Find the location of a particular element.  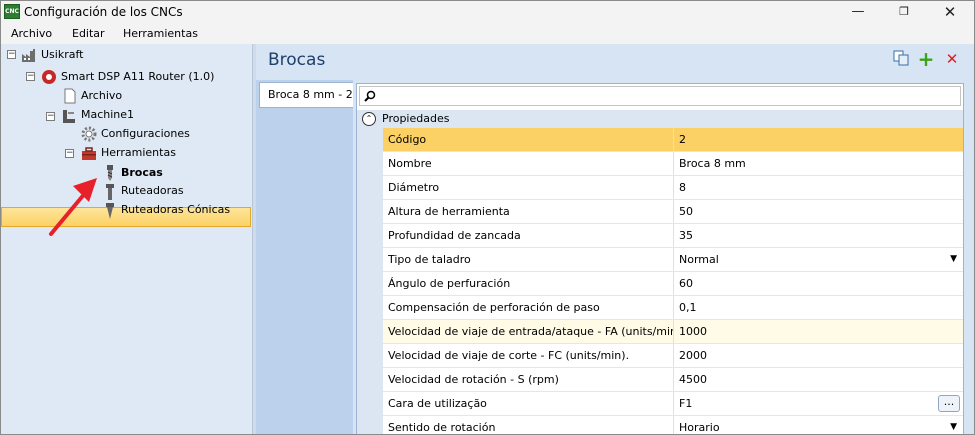

title-bar: CNC Configuración de los CNCs — ❐ ✕ is located at coordinates (487, 12).